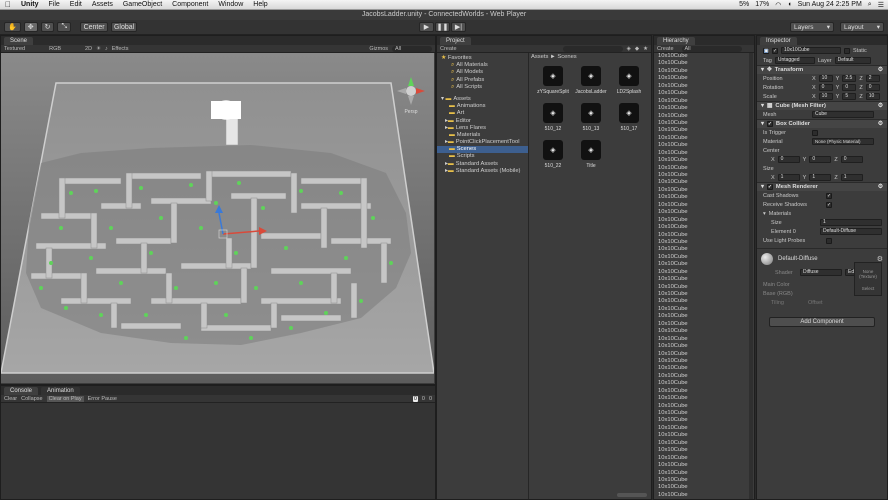 The height and width of the screenshot is (500, 888). I want to click on object-name-field: 10x10Cube, so click(811, 50).